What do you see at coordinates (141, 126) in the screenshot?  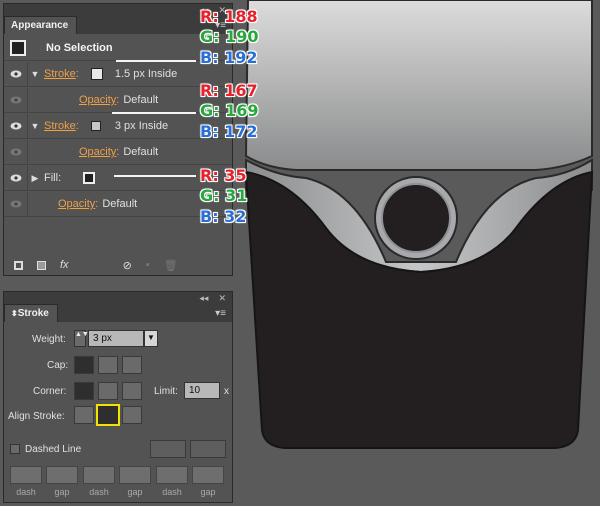 I see `stroke-detail: 3 px Inside` at bounding box center [141, 126].